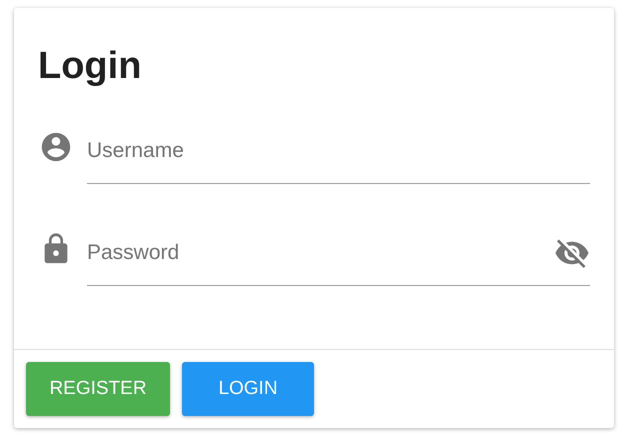 This screenshot has height=442, width=628. What do you see at coordinates (248, 389) in the screenshot?
I see `login-button: LOGIN` at bounding box center [248, 389].